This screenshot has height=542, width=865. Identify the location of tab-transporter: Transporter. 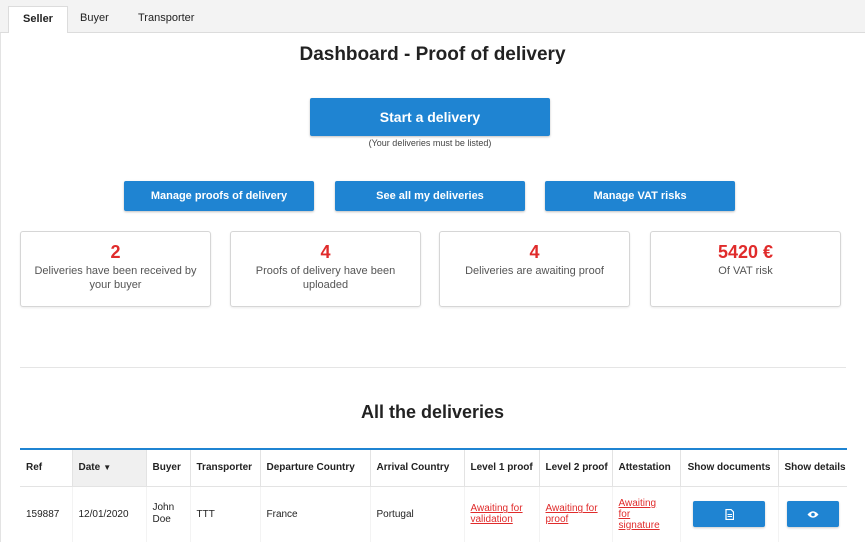
(166, 19).